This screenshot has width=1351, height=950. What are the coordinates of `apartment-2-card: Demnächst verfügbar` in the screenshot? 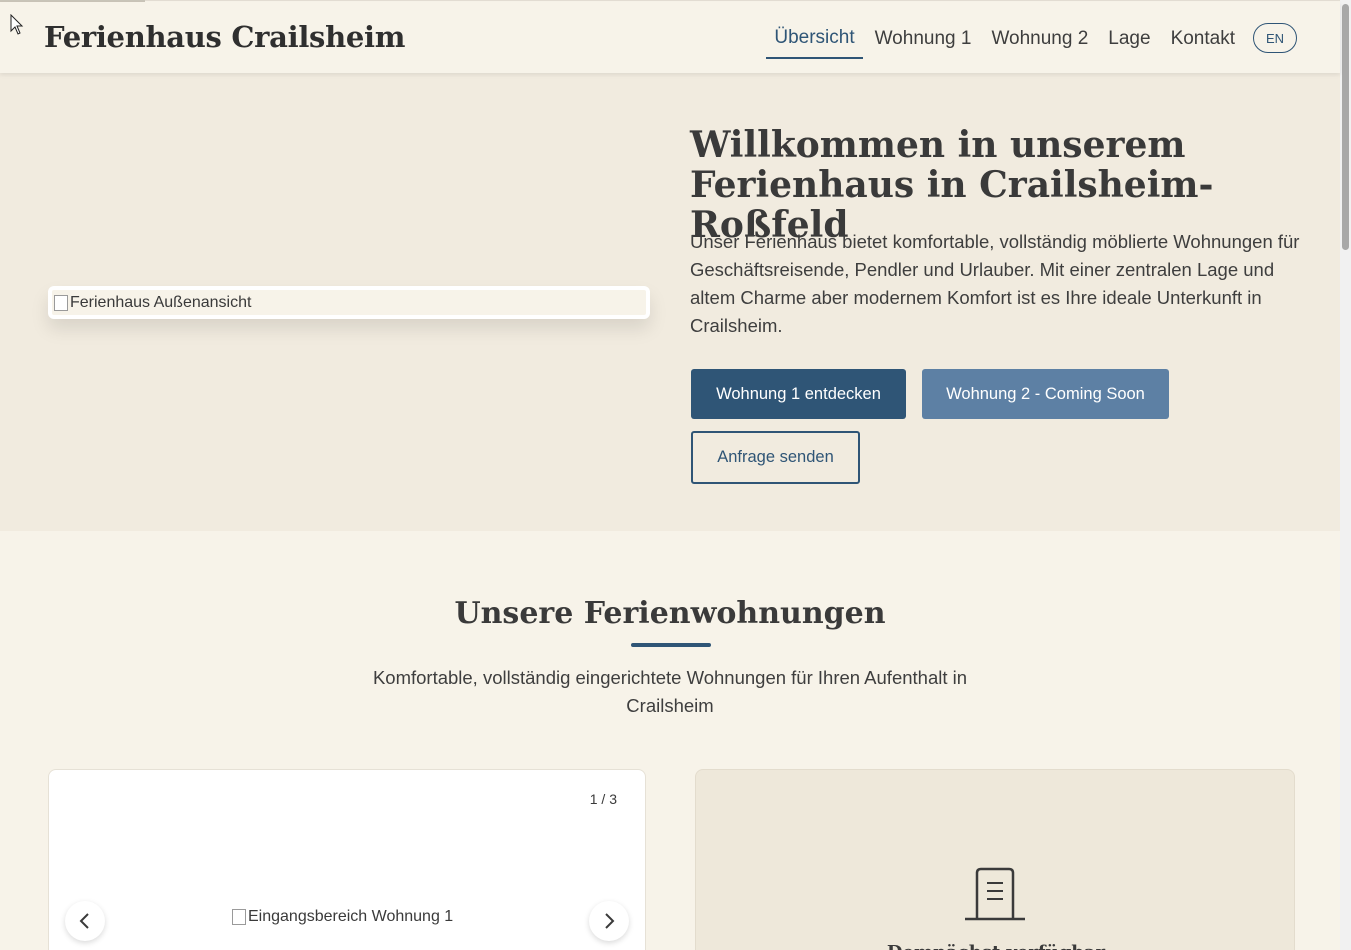 It's located at (995, 859).